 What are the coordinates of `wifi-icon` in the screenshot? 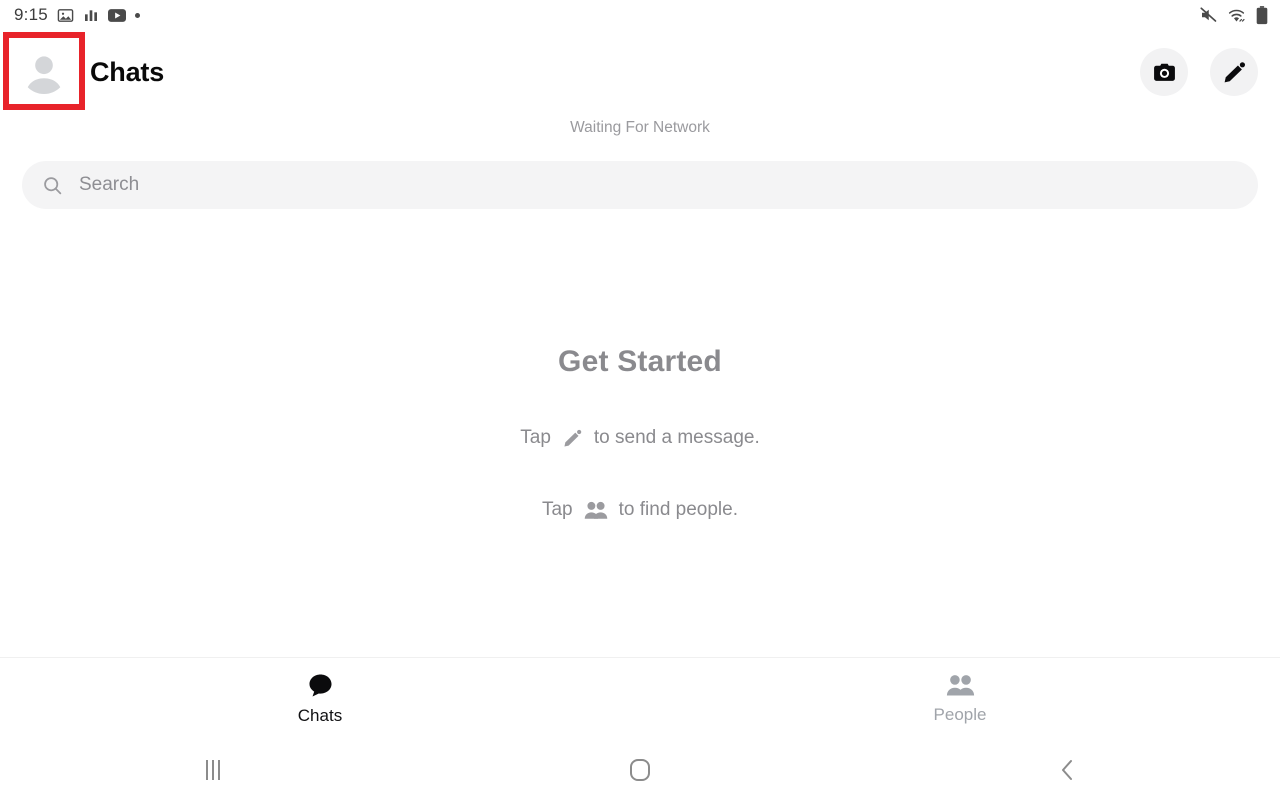 It's located at (1236, 15).